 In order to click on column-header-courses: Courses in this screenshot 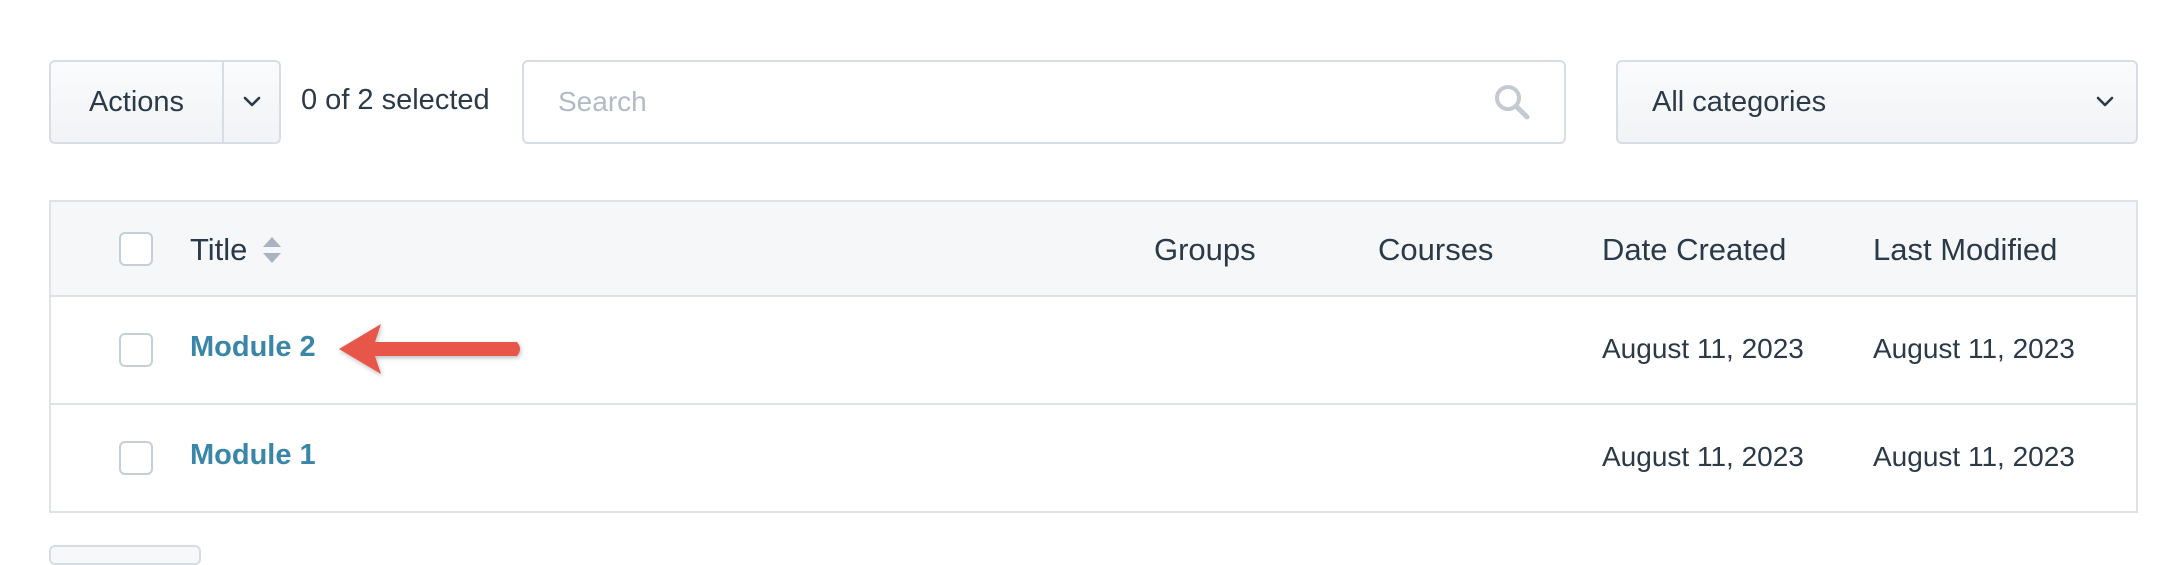, I will do `click(1436, 249)`.